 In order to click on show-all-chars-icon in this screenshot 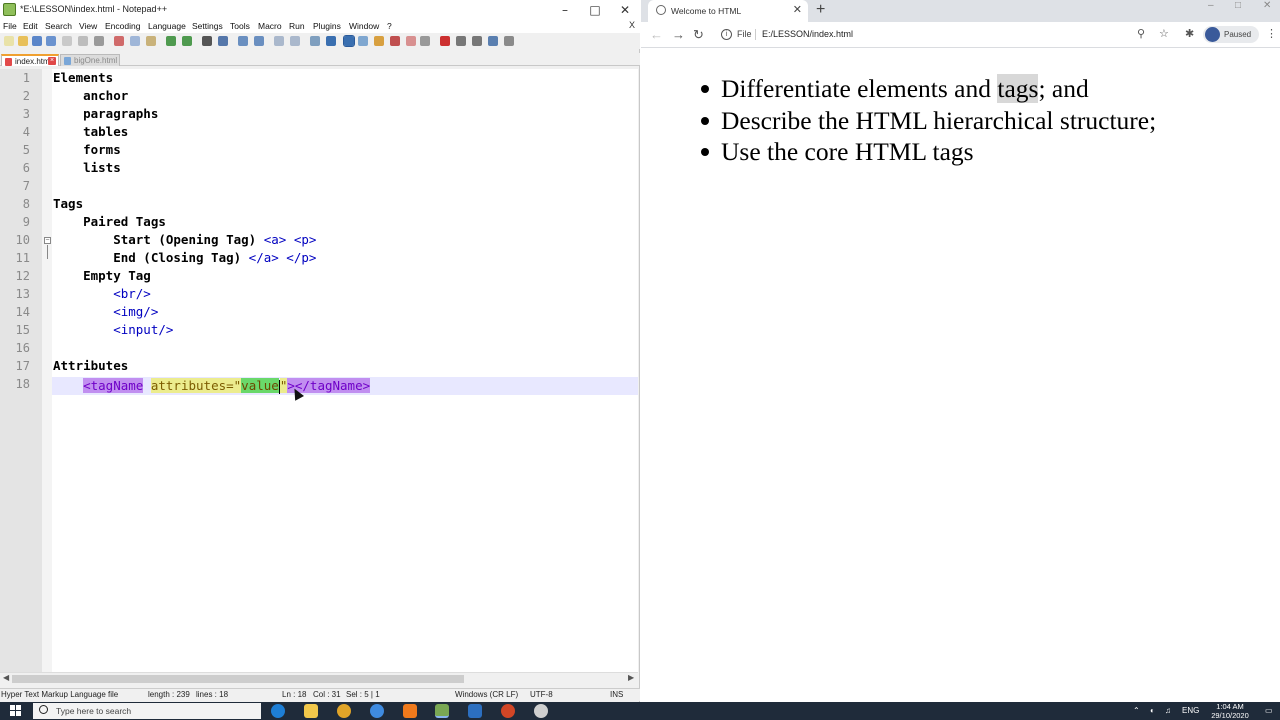, I will do `click(331, 41)`.